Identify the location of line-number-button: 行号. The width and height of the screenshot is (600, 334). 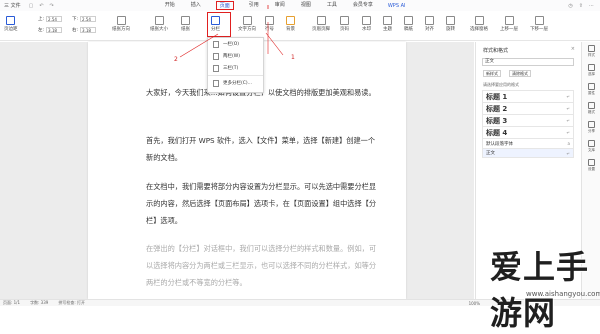
(269, 24).